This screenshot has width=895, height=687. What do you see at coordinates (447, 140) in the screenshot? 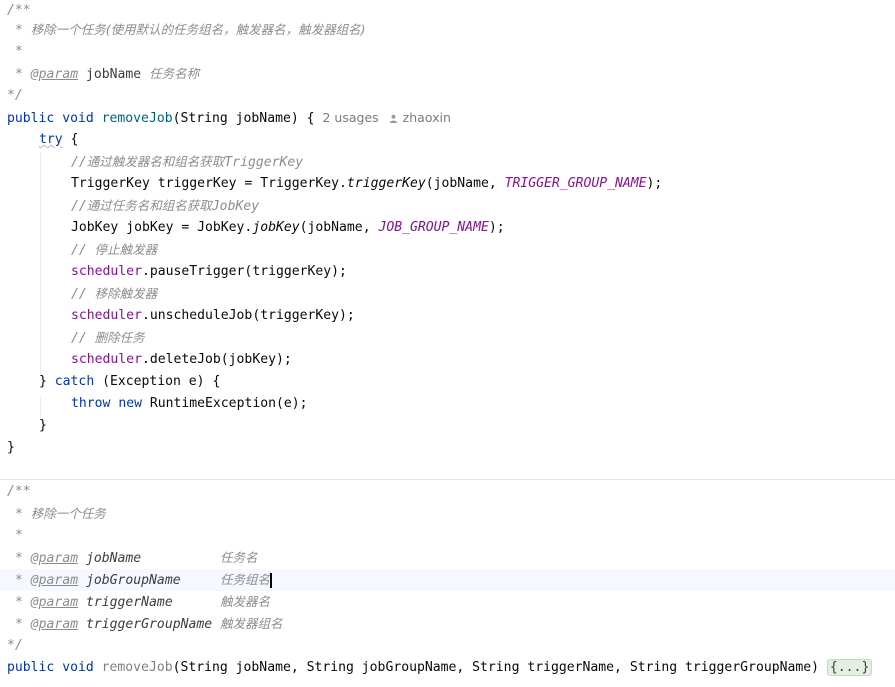
I see `code-line: try {` at bounding box center [447, 140].